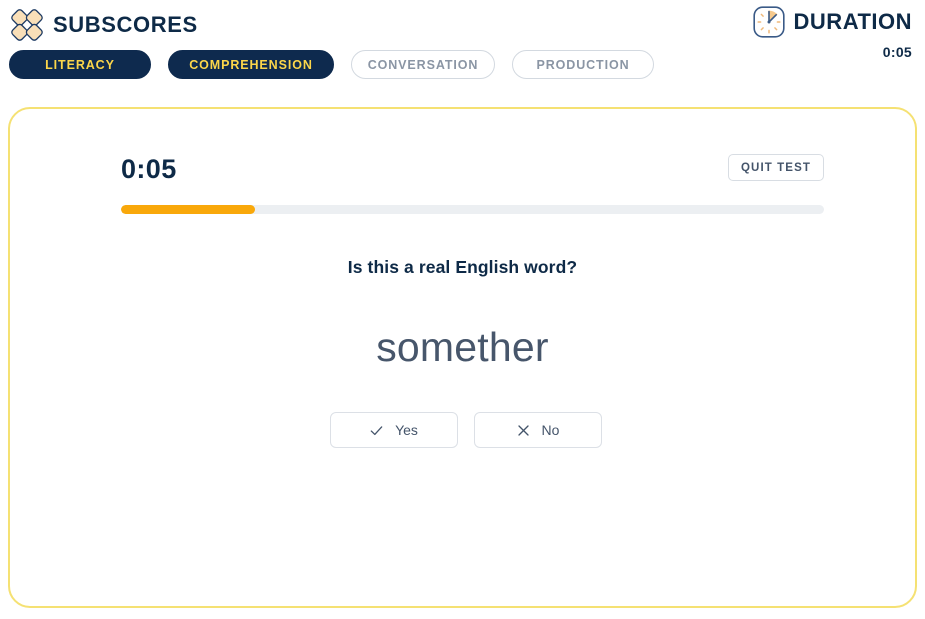 The width and height of the screenshot is (925, 619). I want to click on tab-production-label: PRODUCTION, so click(583, 64).